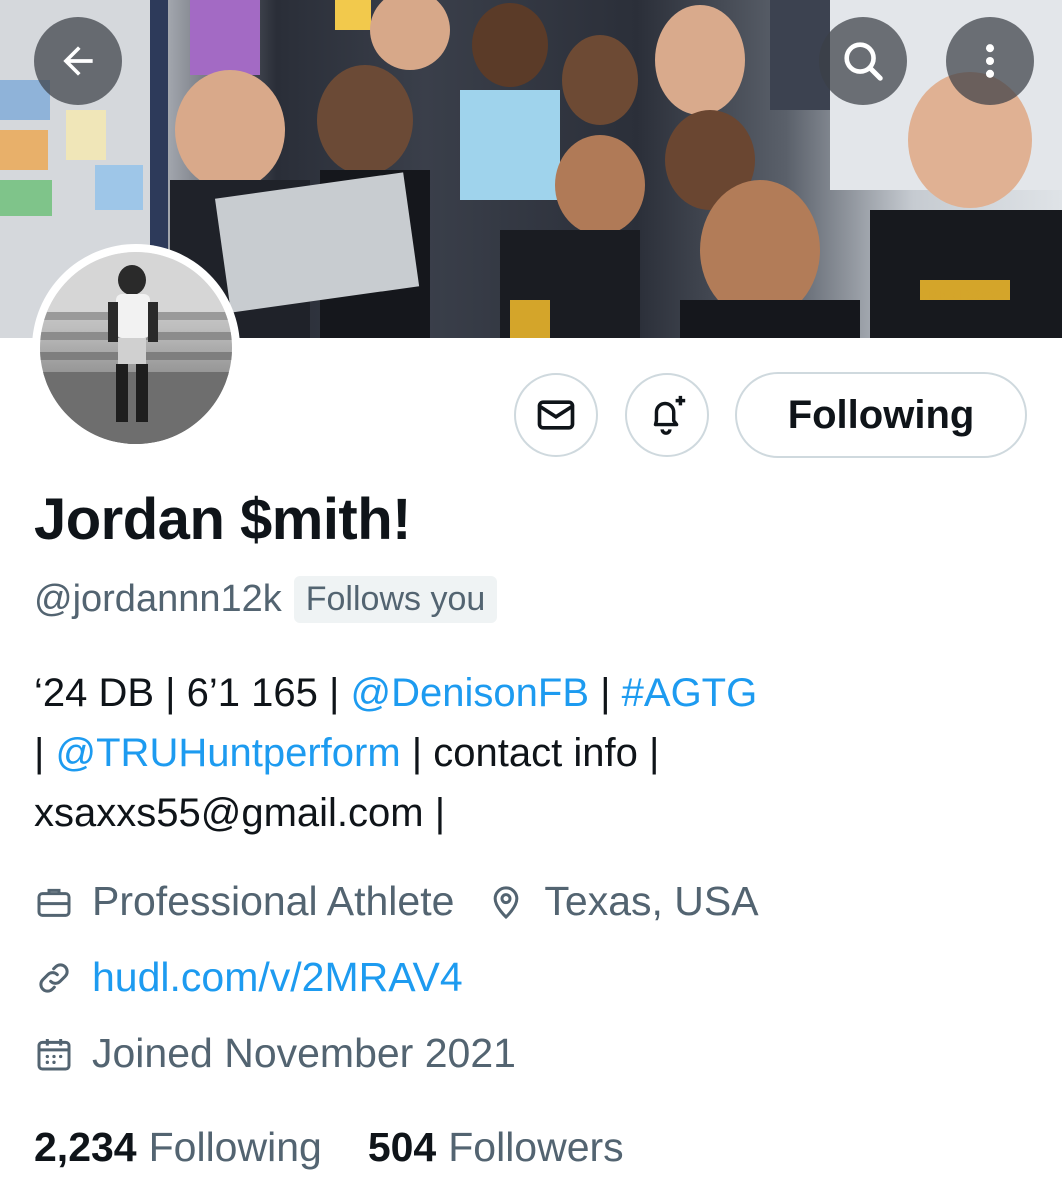 The height and width of the screenshot is (1200, 1062). What do you see at coordinates (536, 1147) in the screenshot?
I see `followers-label: Followers` at bounding box center [536, 1147].